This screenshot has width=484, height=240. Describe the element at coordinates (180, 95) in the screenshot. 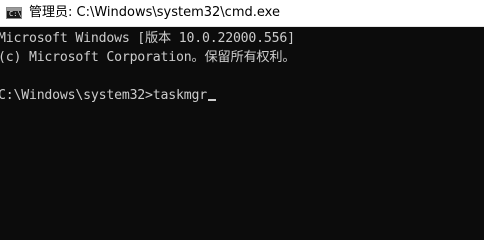

I see `command-input: taskmgr` at that location.